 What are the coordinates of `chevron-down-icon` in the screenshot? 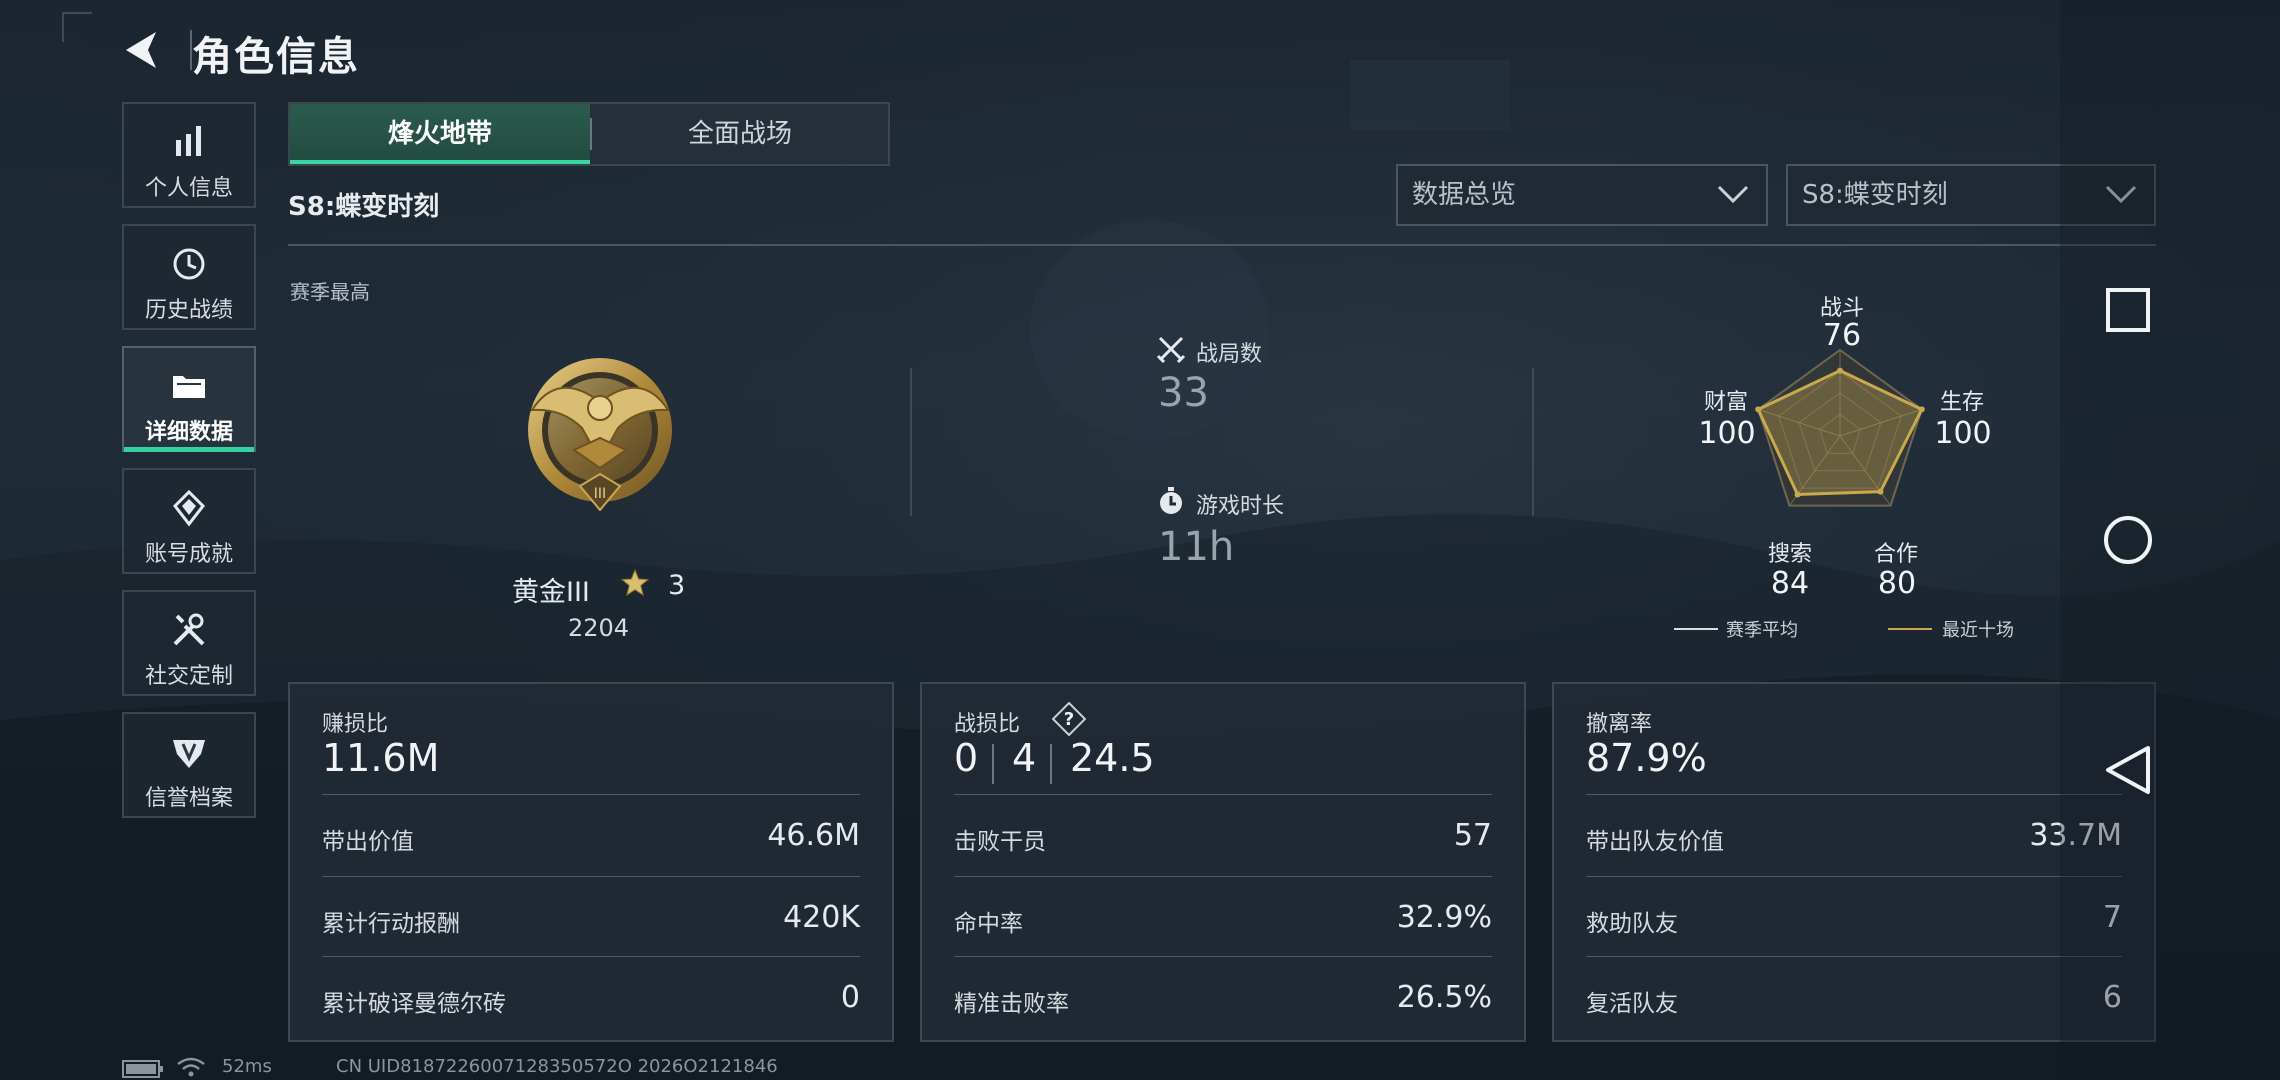 It's located at (1733, 194).